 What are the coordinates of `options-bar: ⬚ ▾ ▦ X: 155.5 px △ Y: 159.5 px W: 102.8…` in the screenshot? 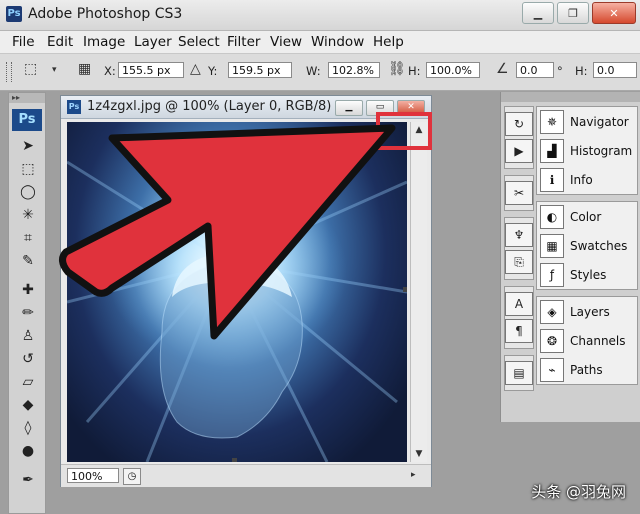 It's located at (320, 72).